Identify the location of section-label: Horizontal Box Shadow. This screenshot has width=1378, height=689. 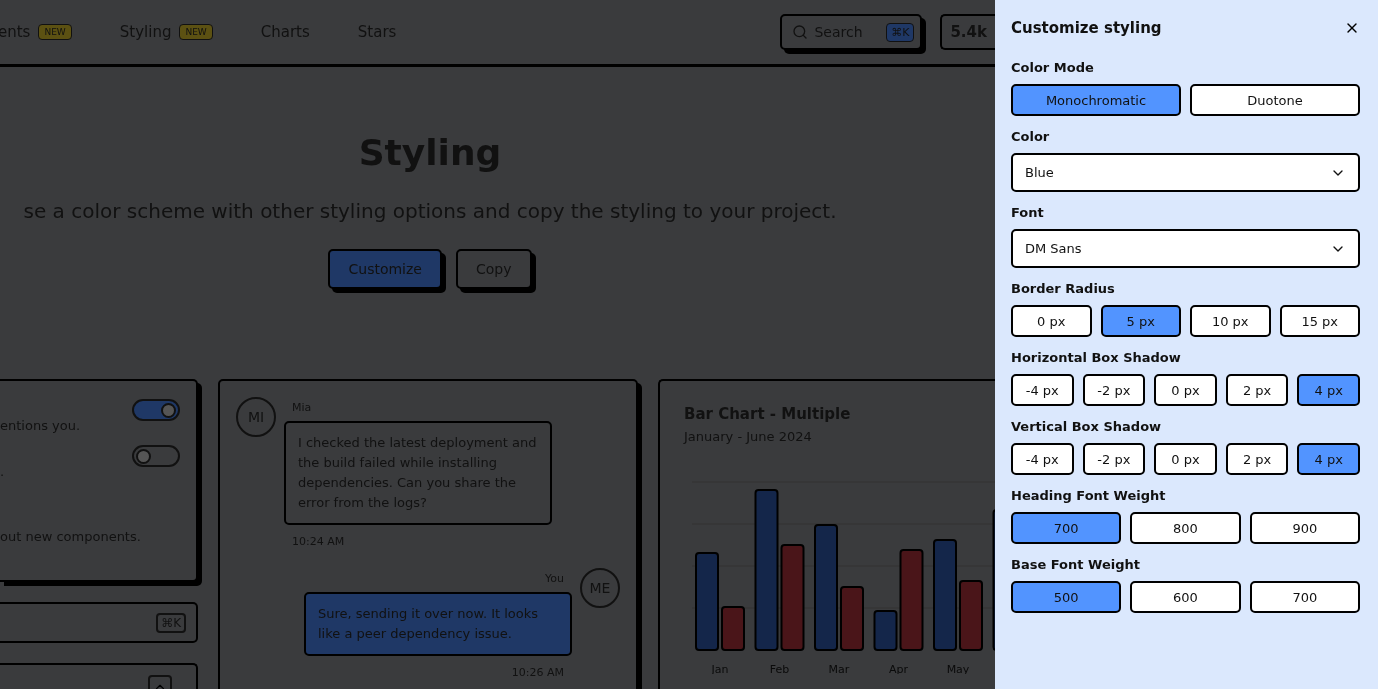
(1096, 358).